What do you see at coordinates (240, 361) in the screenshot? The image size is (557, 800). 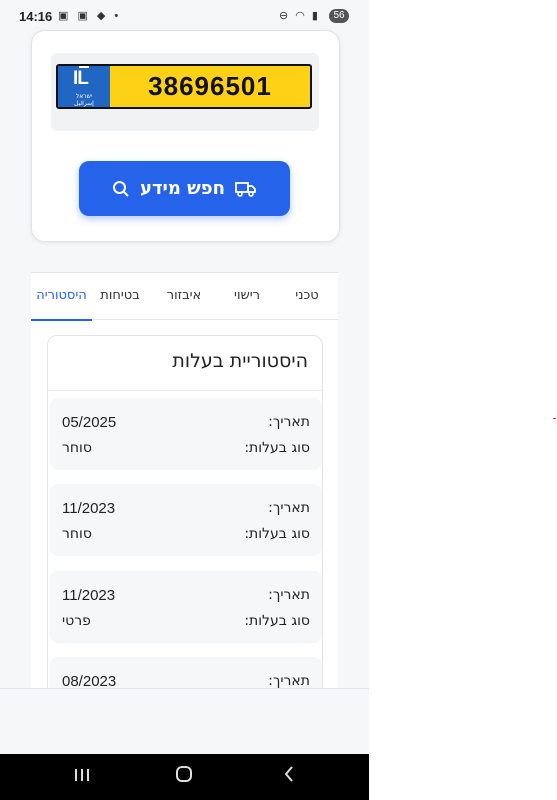 I see `history-title: היסטוריית בעלות` at bounding box center [240, 361].